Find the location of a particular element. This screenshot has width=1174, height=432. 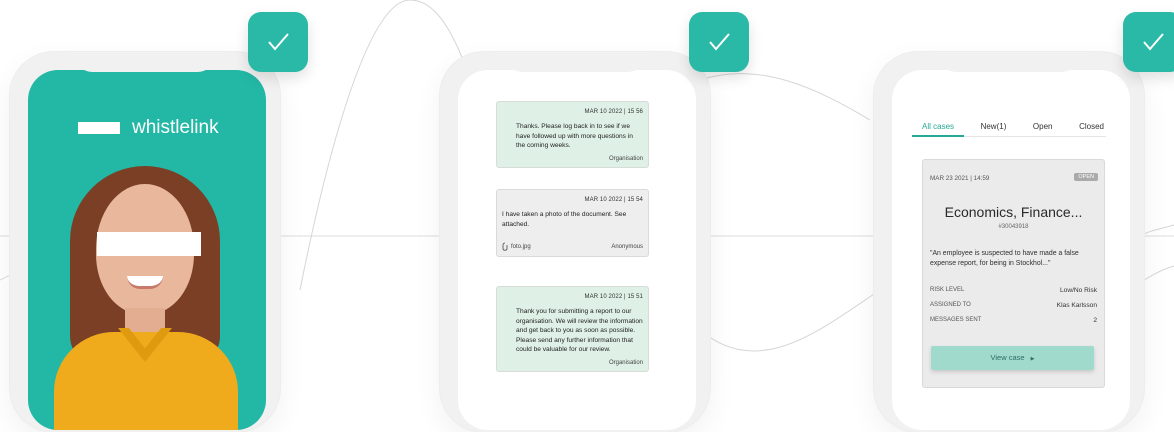

case-tabs: All cases New(1) Open Closed is located at coordinates (1008, 129).